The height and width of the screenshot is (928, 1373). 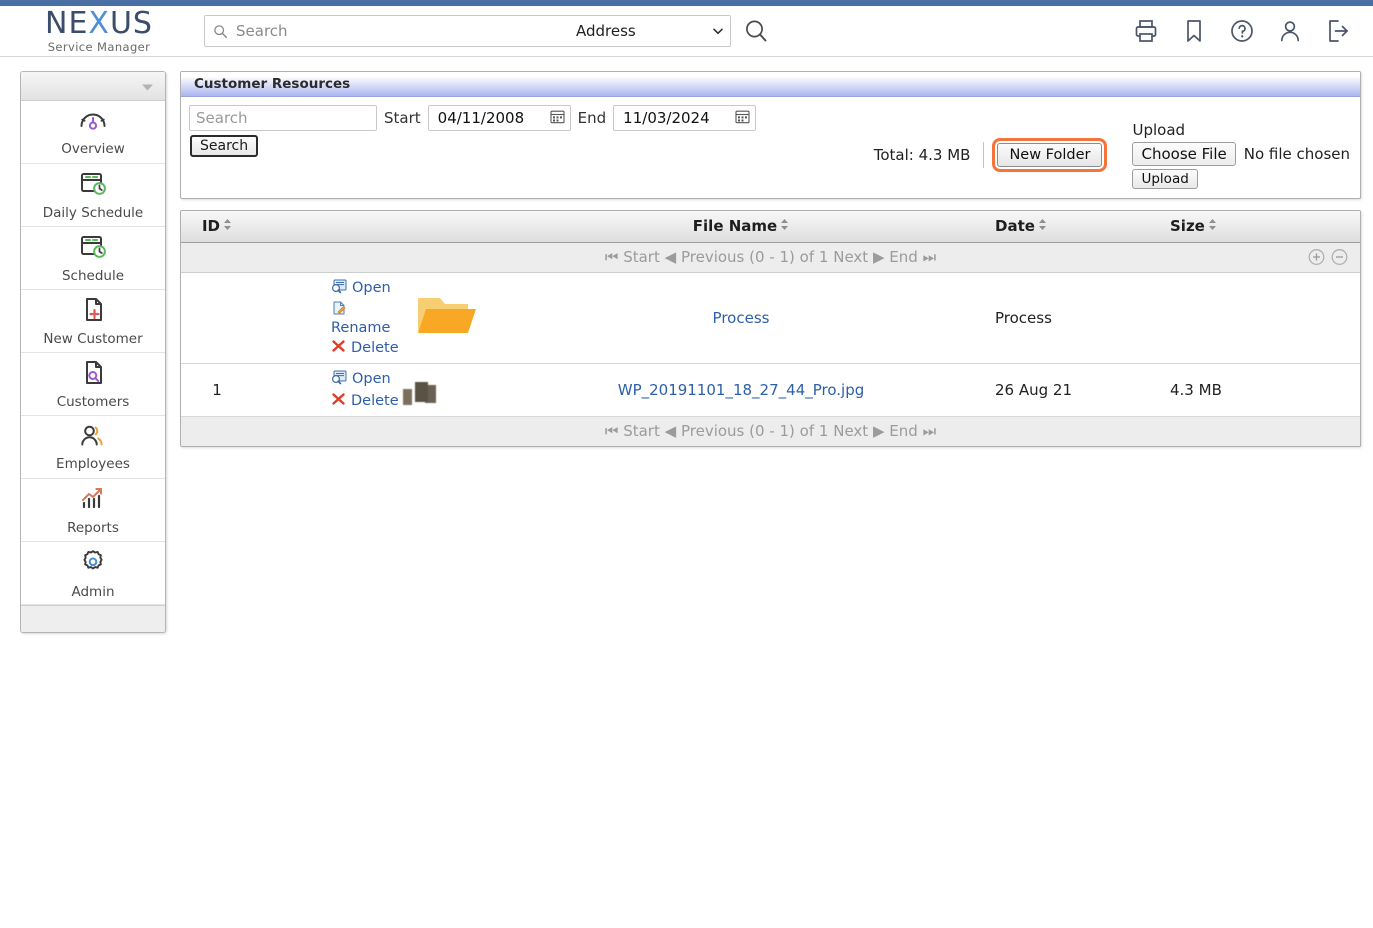 What do you see at coordinates (651, 31) in the screenshot?
I see `search-scope-select: Address` at bounding box center [651, 31].